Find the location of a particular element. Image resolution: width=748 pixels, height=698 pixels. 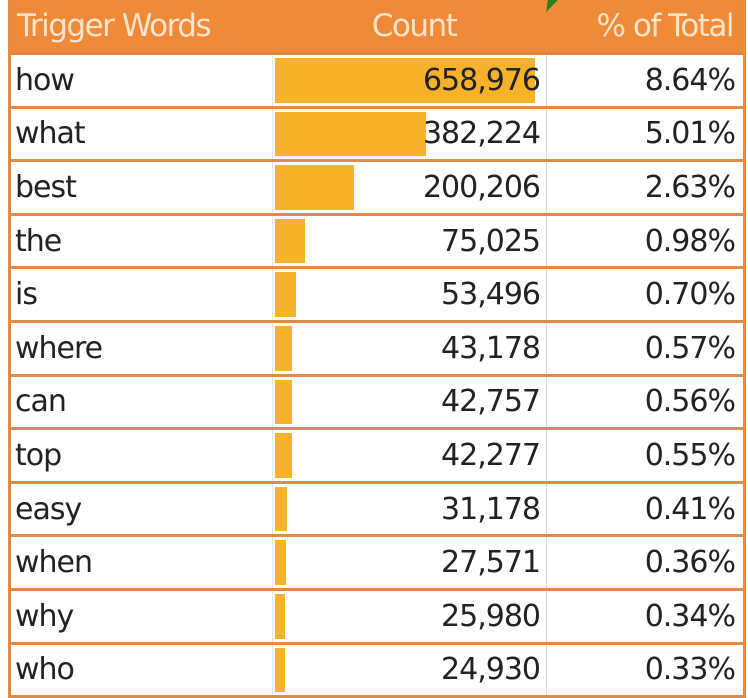

cell-pct-of-total: 5.01% is located at coordinates (645, 134).